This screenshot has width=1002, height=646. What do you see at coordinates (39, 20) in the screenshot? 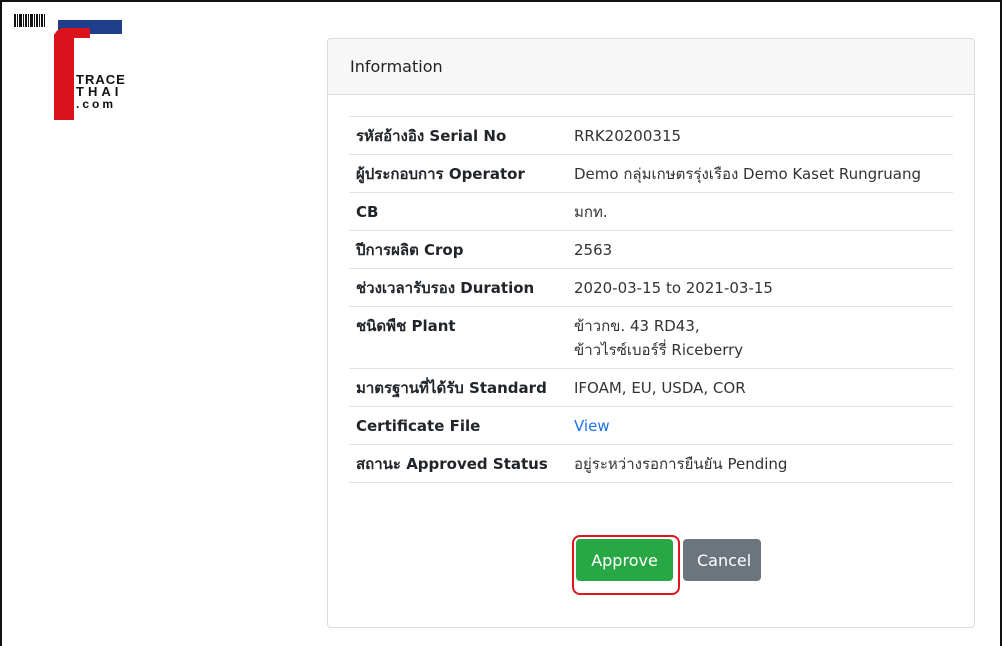
I see `barcode-icon` at bounding box center [39, 20].